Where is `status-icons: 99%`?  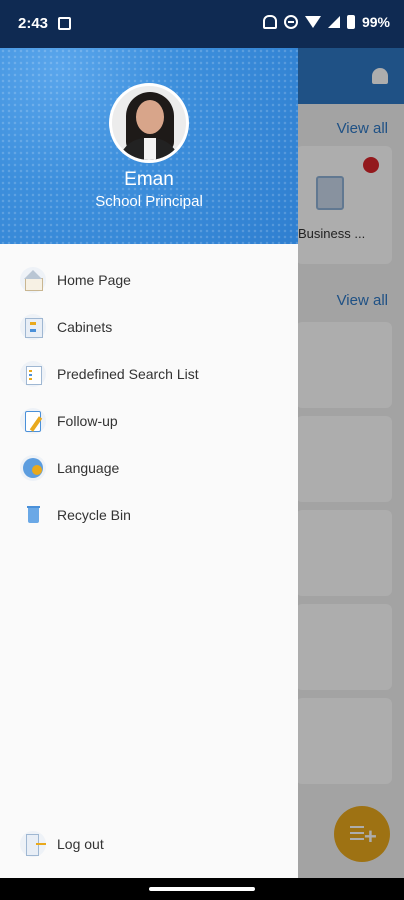 status-icons: 99% is located at coordinates (326, 22).